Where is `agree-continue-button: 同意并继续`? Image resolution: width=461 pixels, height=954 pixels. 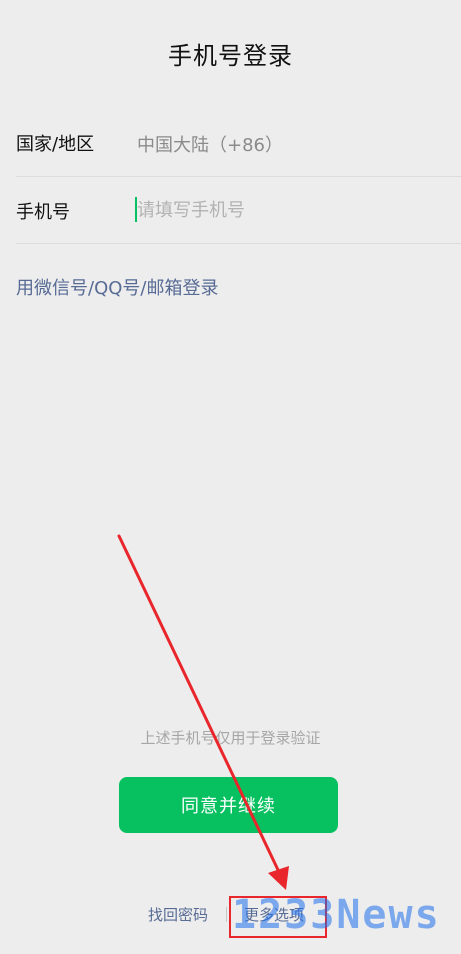
agree-continue-button: 同意并继续 is located at coordinates (228, 805).